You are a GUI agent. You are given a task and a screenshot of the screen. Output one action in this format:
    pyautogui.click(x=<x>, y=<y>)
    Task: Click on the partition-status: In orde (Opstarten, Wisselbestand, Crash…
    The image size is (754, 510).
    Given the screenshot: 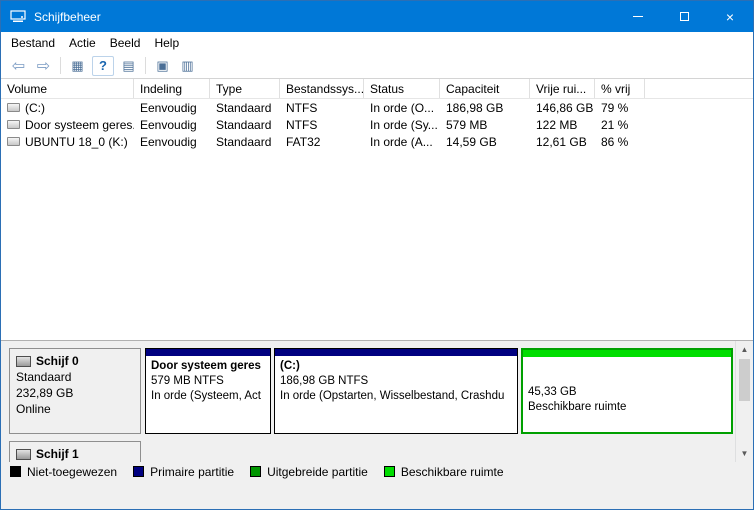 What is the action you would take?
    pyautogui.click(x=392, y=396)
    